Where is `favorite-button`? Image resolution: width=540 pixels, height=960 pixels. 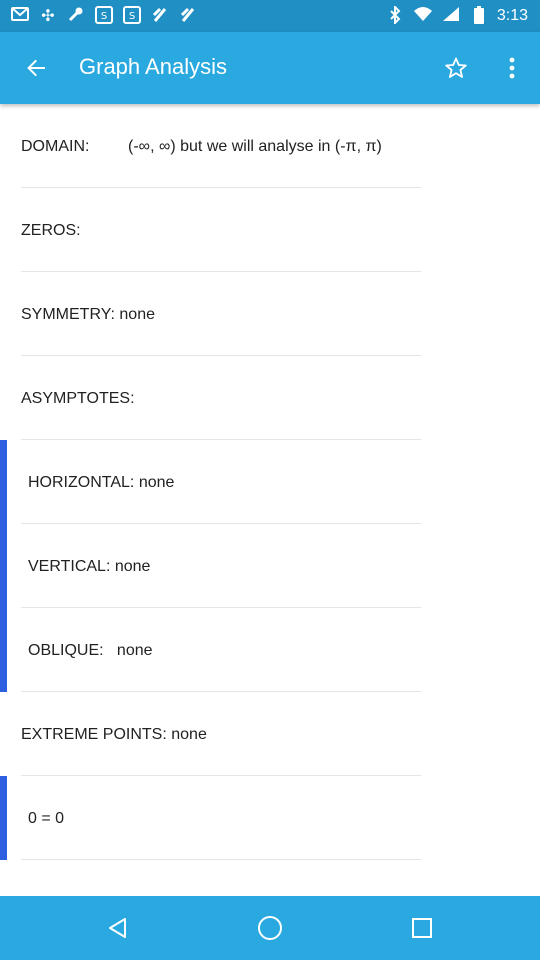
favorite-button is located at coordinates (456, 68).